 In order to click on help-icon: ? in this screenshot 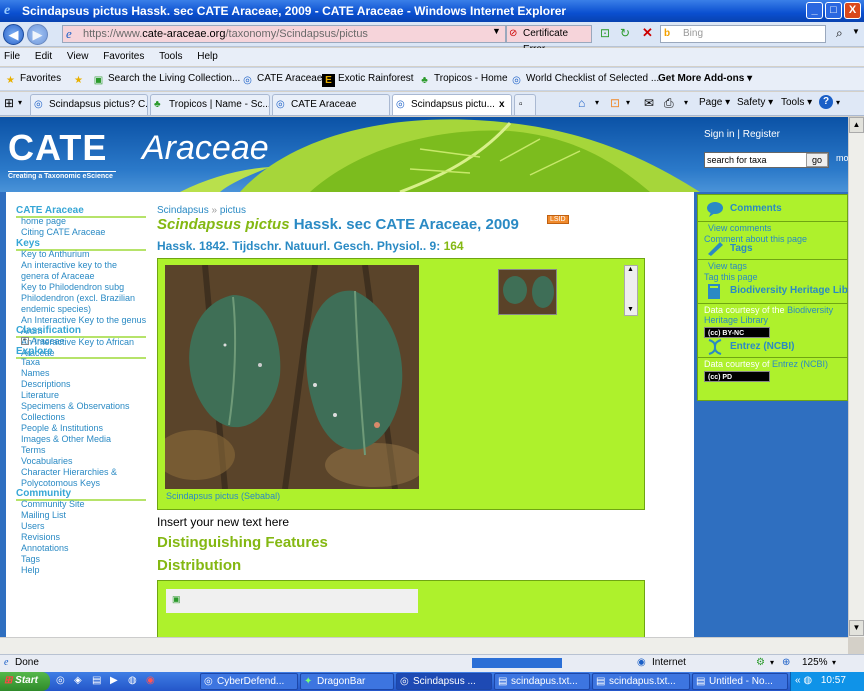, I will do `click(826, 102)`.